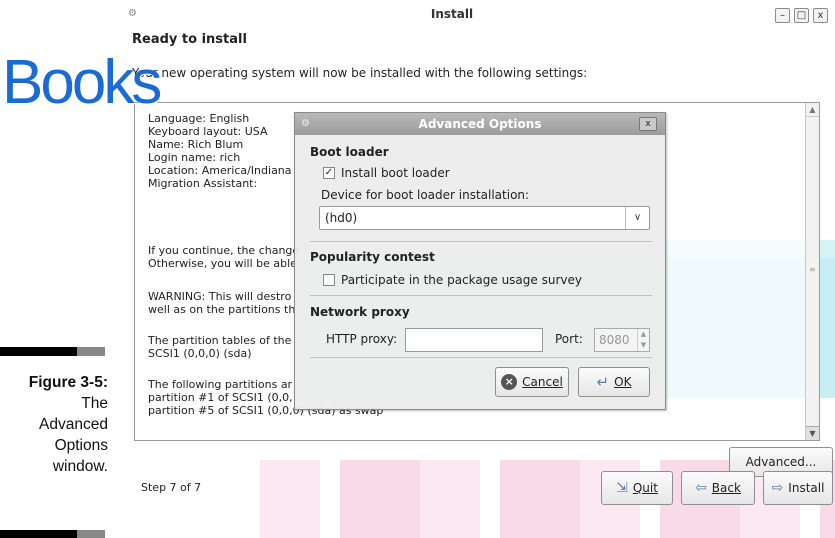 Image resolution: width=835 pixels, height=538 pixels. What do you see at coordinates (645, 488) in the screenshot?
I see `quit-button-label: Quit` at bounding box center [645, 488].